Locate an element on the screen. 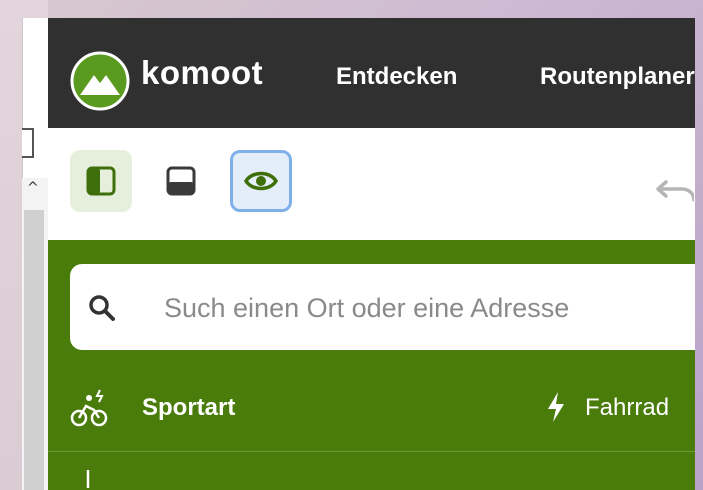 Image resolution: width=703 pixels, height=490 pixels. panel-bottom-button is located at coordinates (181, 181).